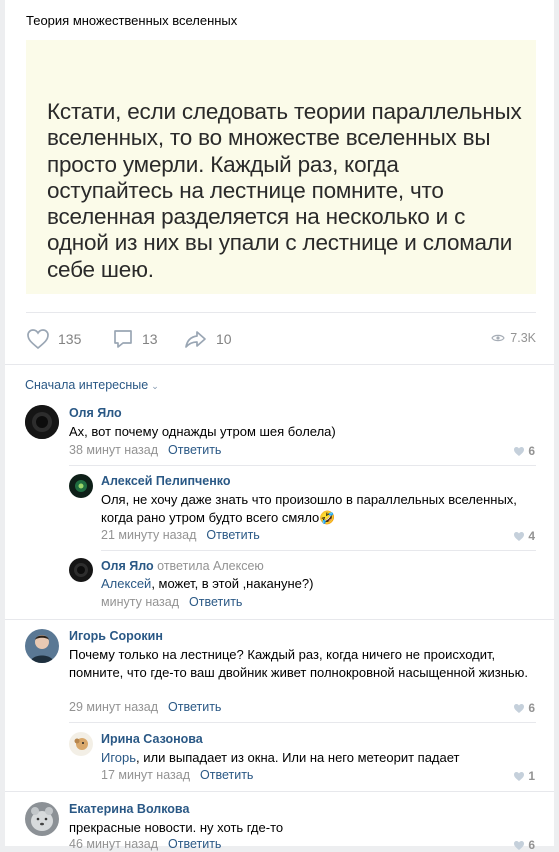  Describe the element at coordinates (127, 566) in the screenshot. I see `comment-author-name: Оля Яло` at that location.